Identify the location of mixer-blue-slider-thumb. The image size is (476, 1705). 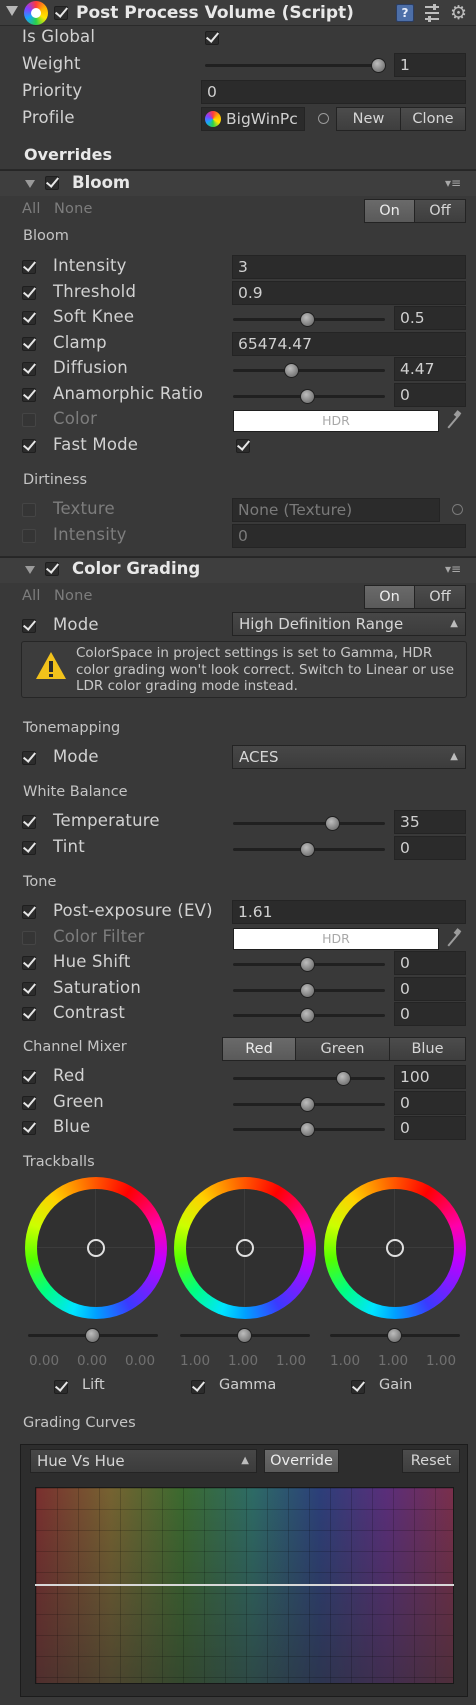
(307, 1129).